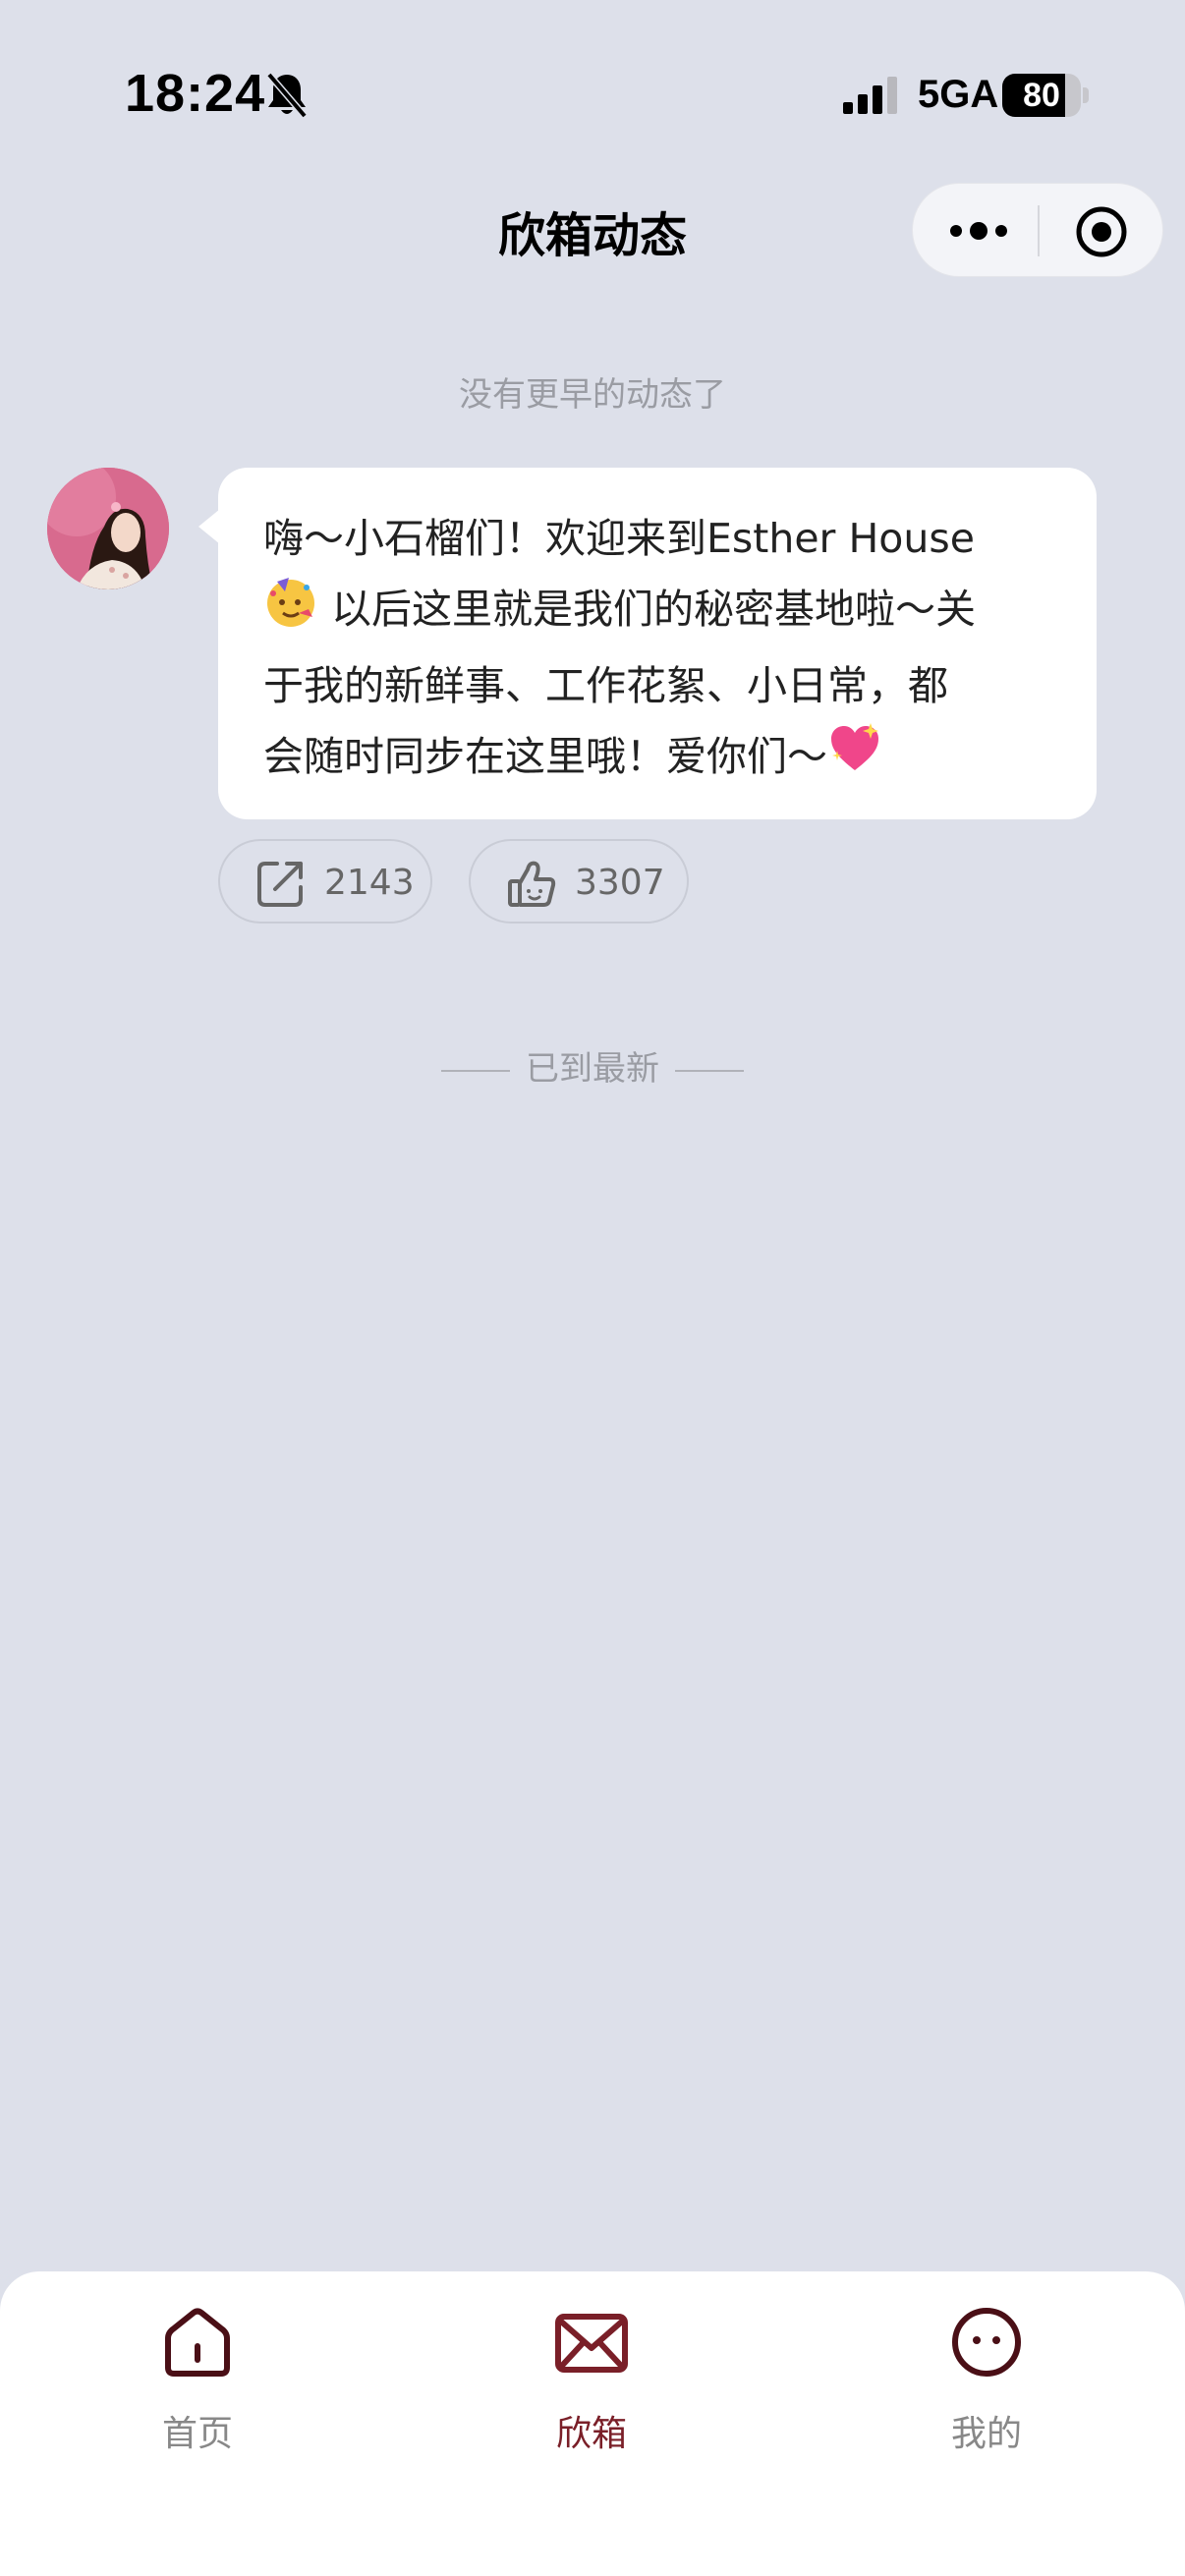 This screenshot has height=2576, width=1185. What do you see at coordinates (979, 231) in the screenshot?
I see `more-icon` at bounding box center [979, 231].